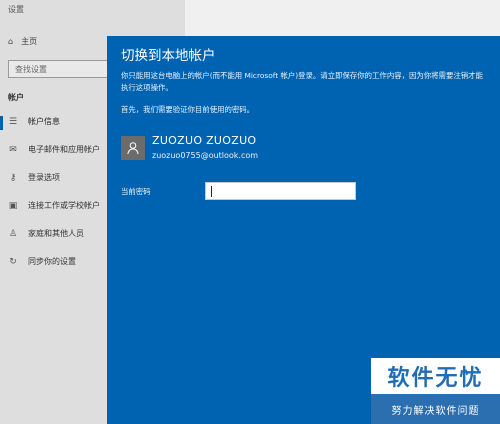  I want to click on sidebar-item-label: 家庭和其他人员, so click(56, 233).